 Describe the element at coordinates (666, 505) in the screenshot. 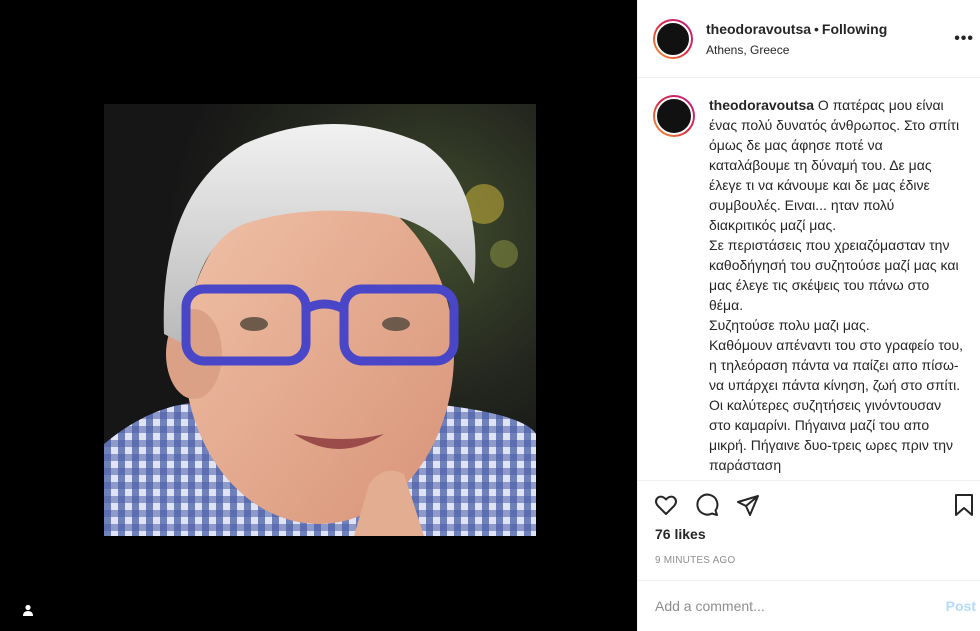

I see `heart-icon` at that location.